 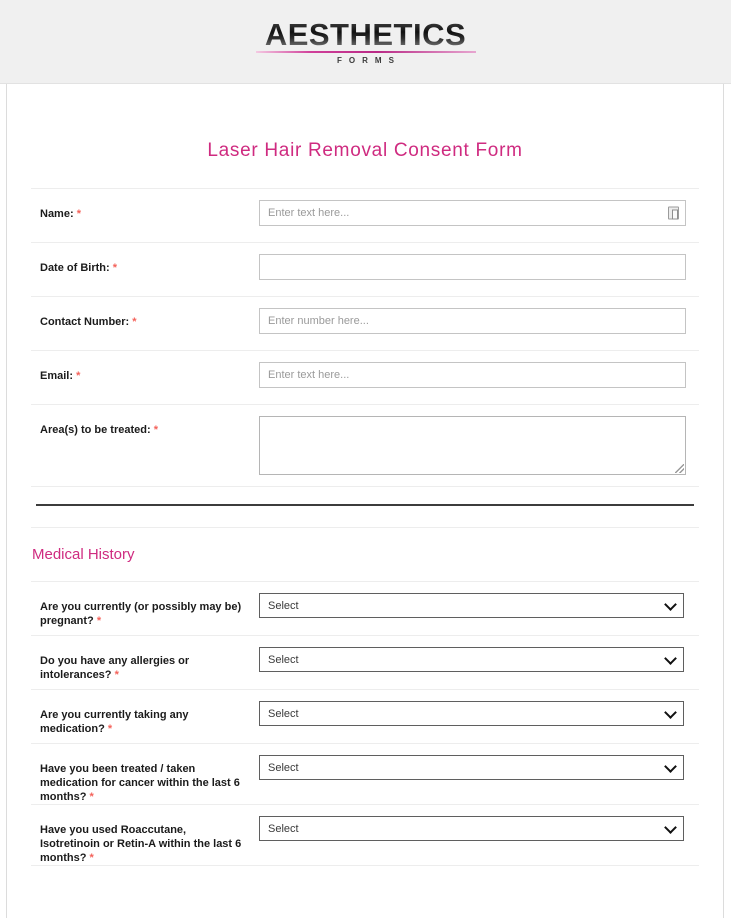 What do you see at coordinates (365, 150) in the screenshot?
I see `page-title: Laser Hair Removal Consent Form` at bounding box center [365, 150].